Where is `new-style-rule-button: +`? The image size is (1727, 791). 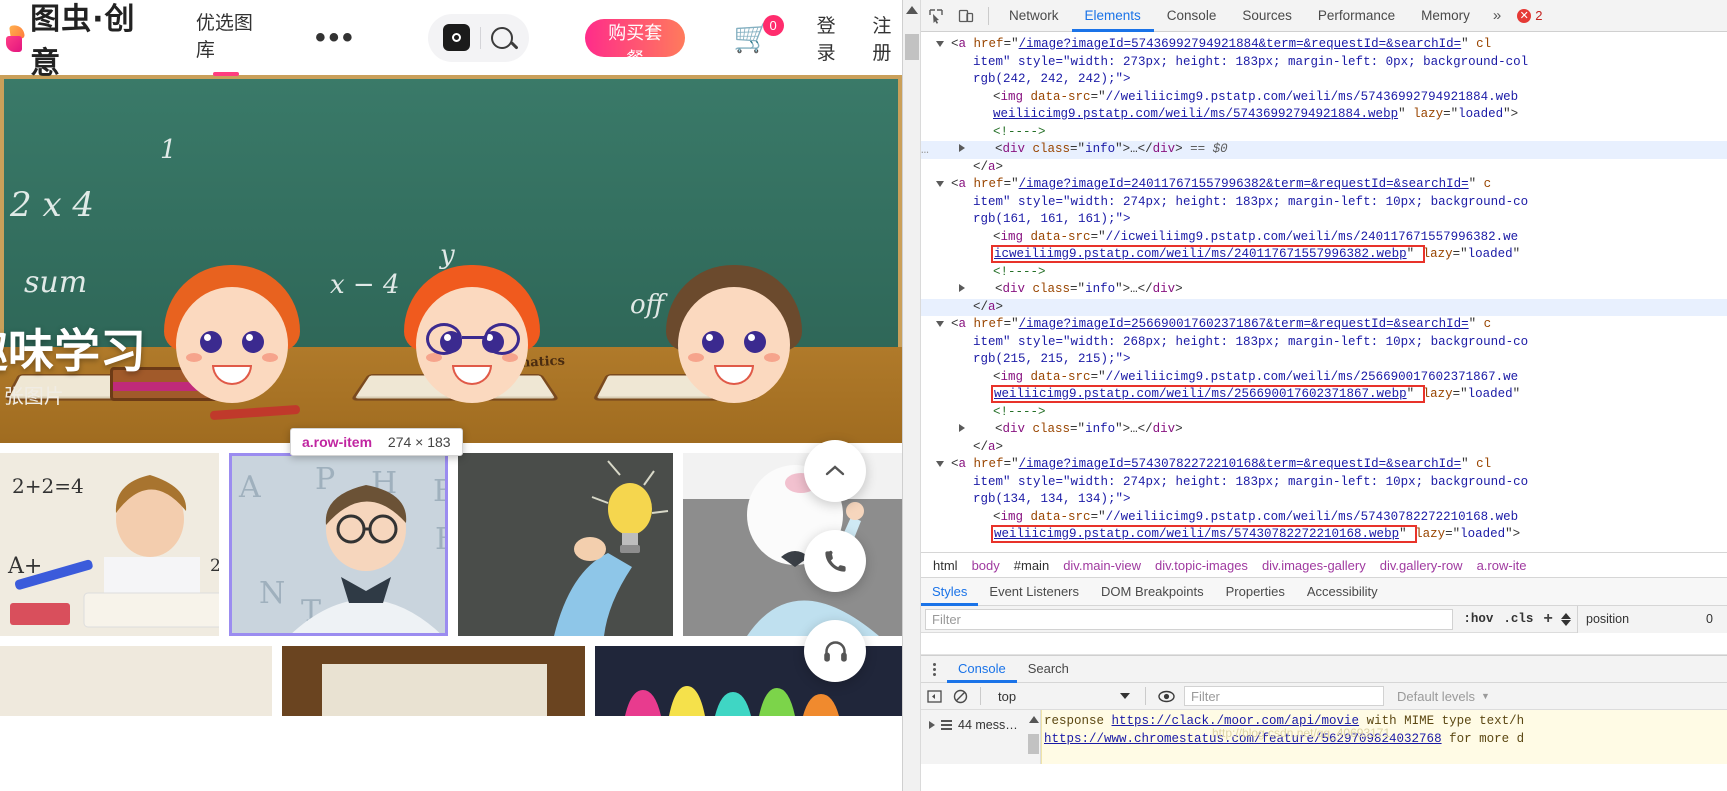
new-style-rule-button: + is located at coordinates (1548, 619).